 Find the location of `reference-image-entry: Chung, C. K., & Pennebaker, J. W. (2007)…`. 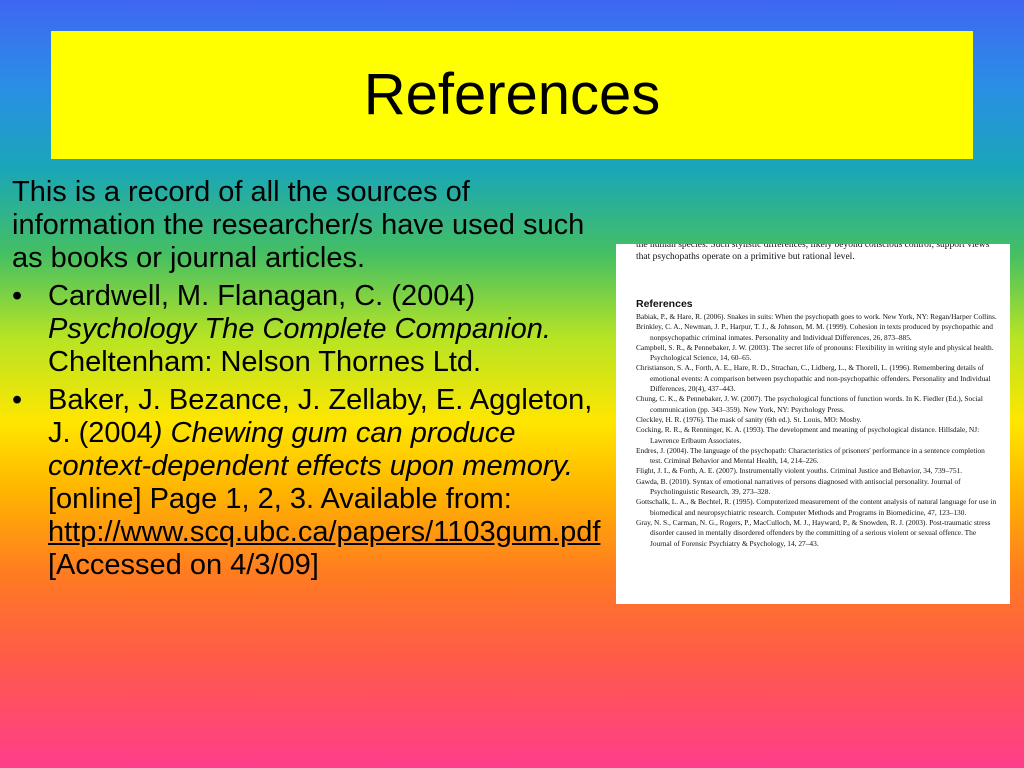

reference-image-entry: Chung, C. K., & Pennebaker, J. W. (2007)… is located at coordinates (809, 404).